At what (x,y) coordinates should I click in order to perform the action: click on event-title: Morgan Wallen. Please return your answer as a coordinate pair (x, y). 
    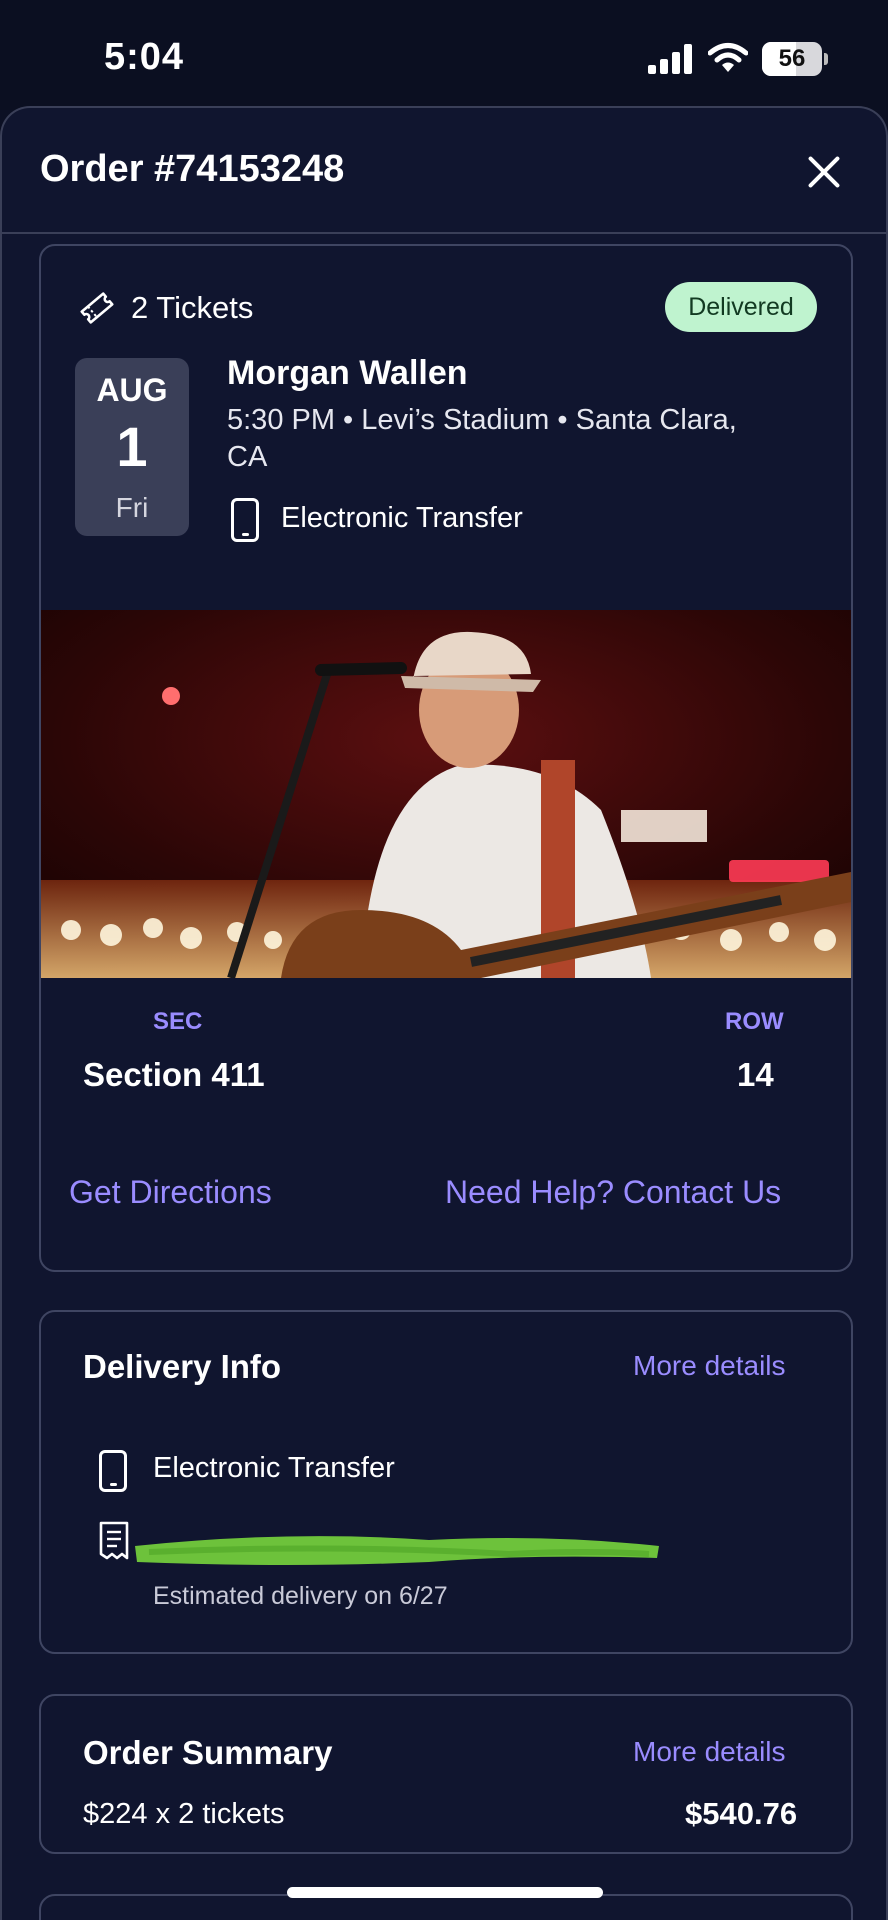
    Looking at the image, I should click on (347, 373).